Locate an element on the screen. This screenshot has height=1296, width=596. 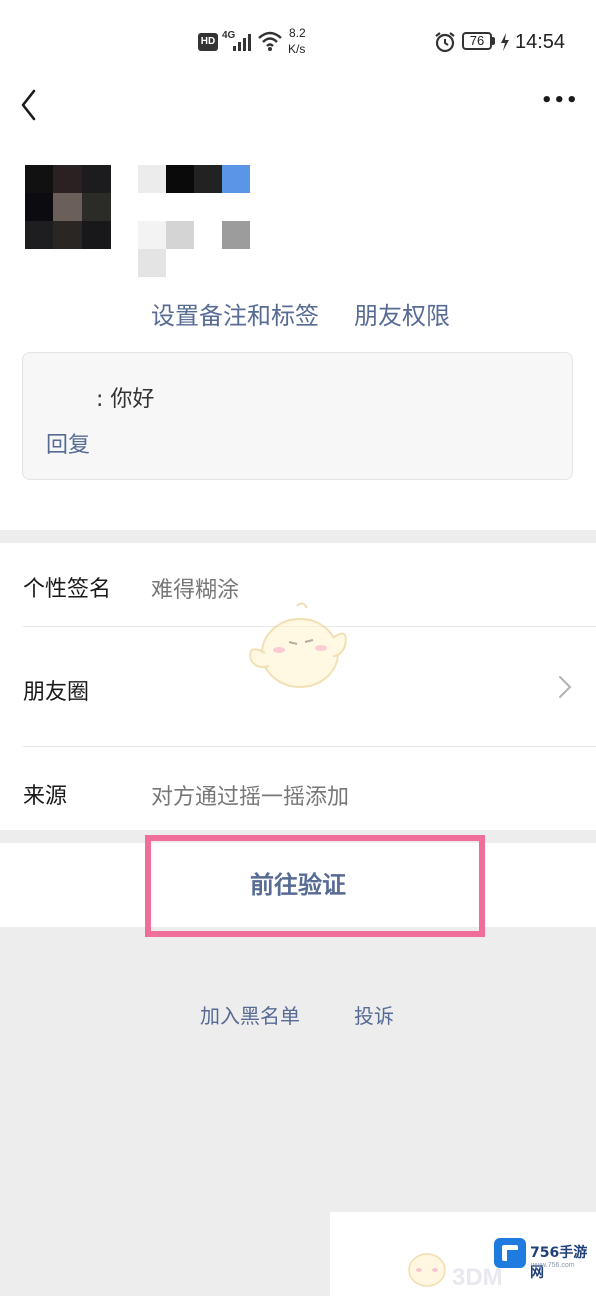
moments-label: 朋友圈 is located at coordinates (56, 692).